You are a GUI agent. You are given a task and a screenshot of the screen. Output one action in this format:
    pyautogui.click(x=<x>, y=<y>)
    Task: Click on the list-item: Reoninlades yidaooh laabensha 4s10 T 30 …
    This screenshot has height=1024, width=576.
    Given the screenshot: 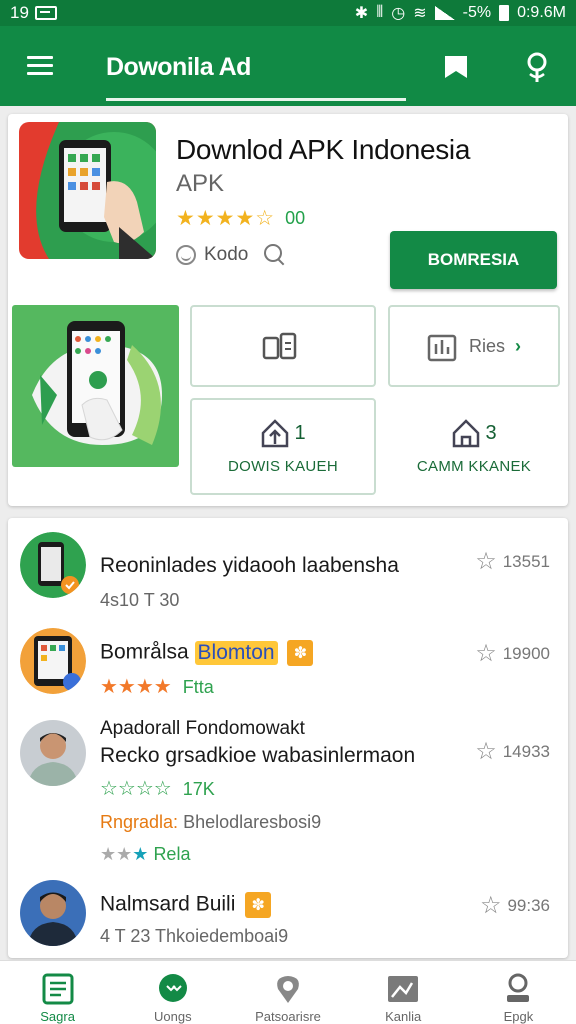 What is the action you would take?
    pyautogui.click(x=288, y=577)
    